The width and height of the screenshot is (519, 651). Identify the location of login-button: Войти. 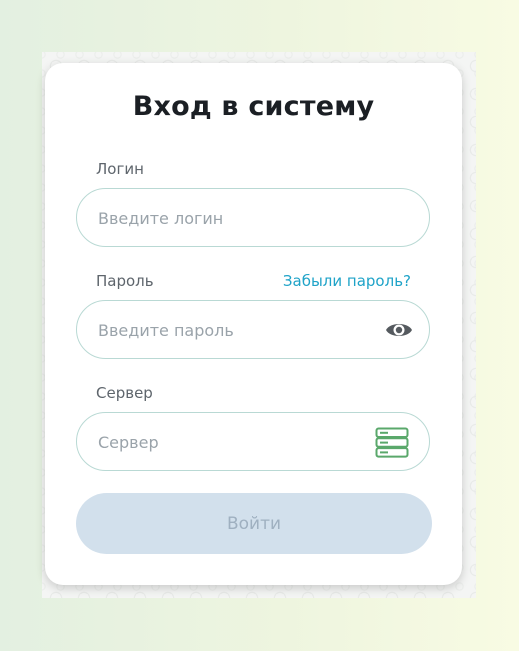
(254, 523).